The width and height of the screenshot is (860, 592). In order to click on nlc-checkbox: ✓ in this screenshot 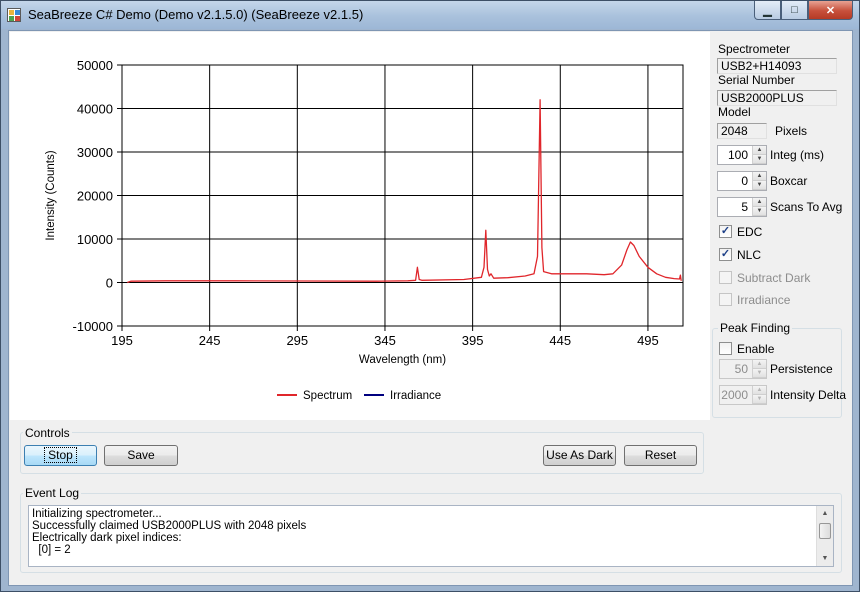, I will do `click(725, 254)`.